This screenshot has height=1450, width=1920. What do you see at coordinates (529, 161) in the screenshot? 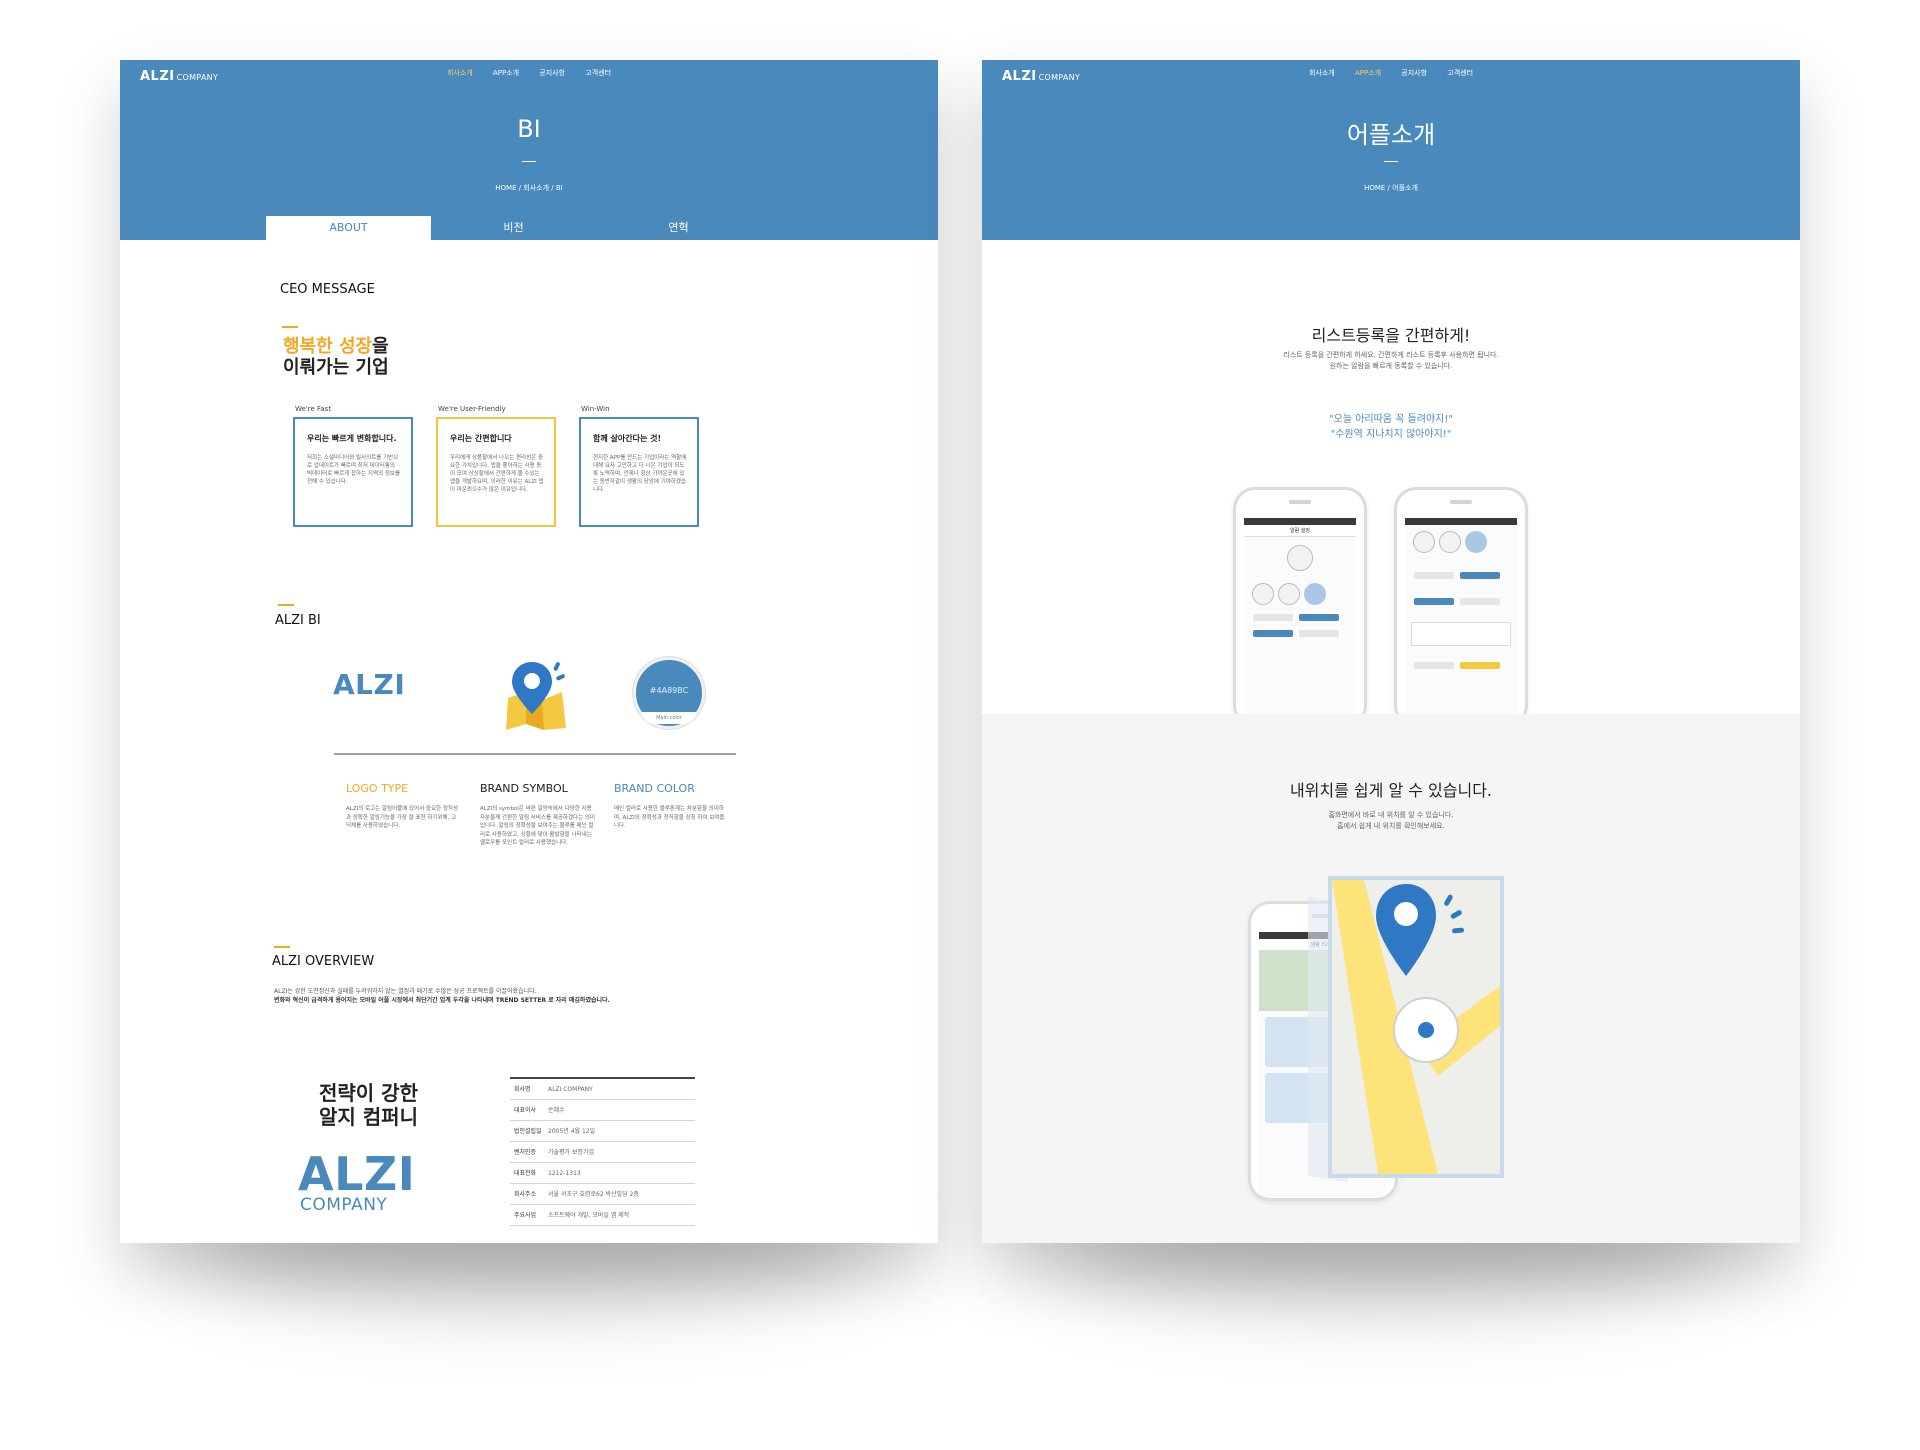
I see `title-divider` at bounding box center [529, 161].